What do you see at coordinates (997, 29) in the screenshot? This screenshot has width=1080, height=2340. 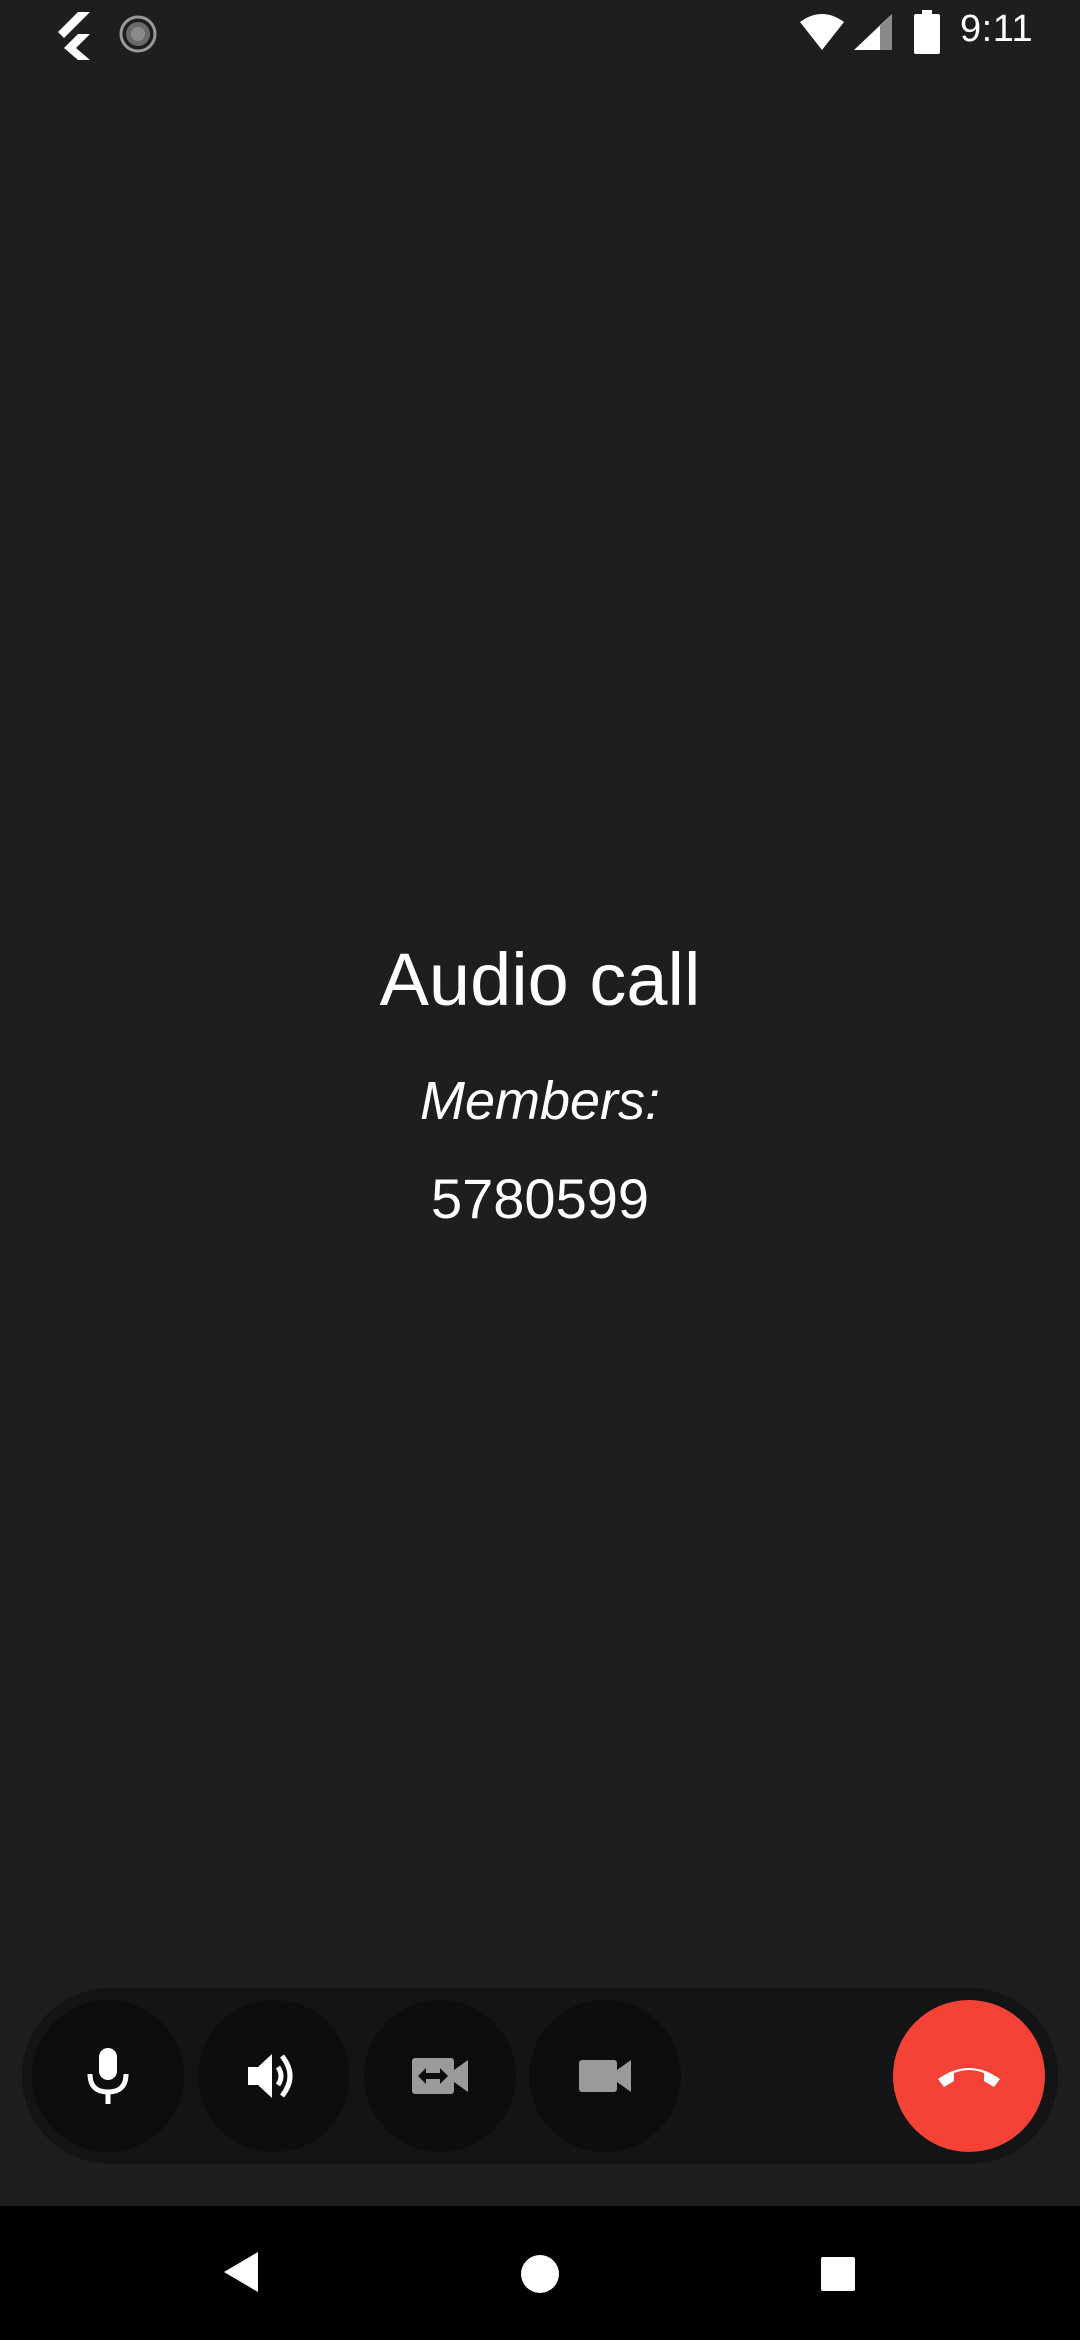 I see `status-clock: 9:11` at bounding box center [997, 29].